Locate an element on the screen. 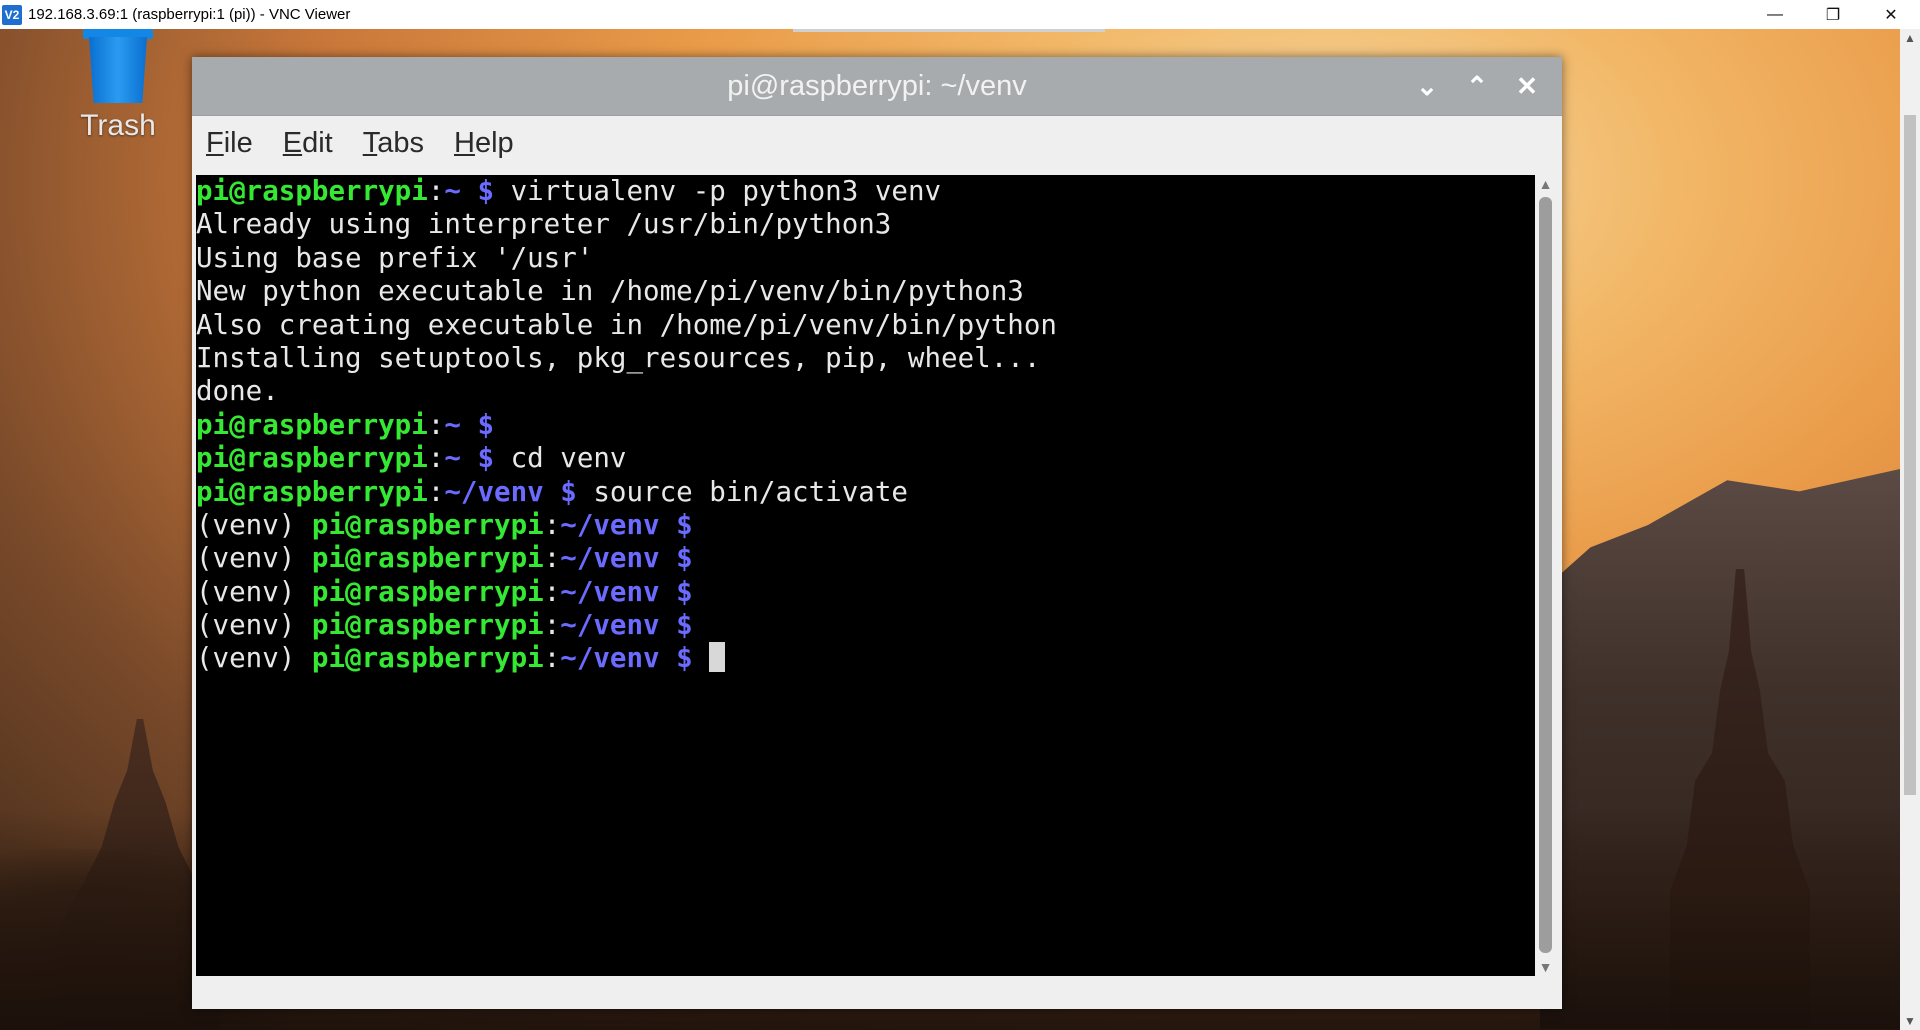 The height and width of the screenshot is (1030, 1920). vnc-restore-button: ❐ is located at coordinates (1833, 14).